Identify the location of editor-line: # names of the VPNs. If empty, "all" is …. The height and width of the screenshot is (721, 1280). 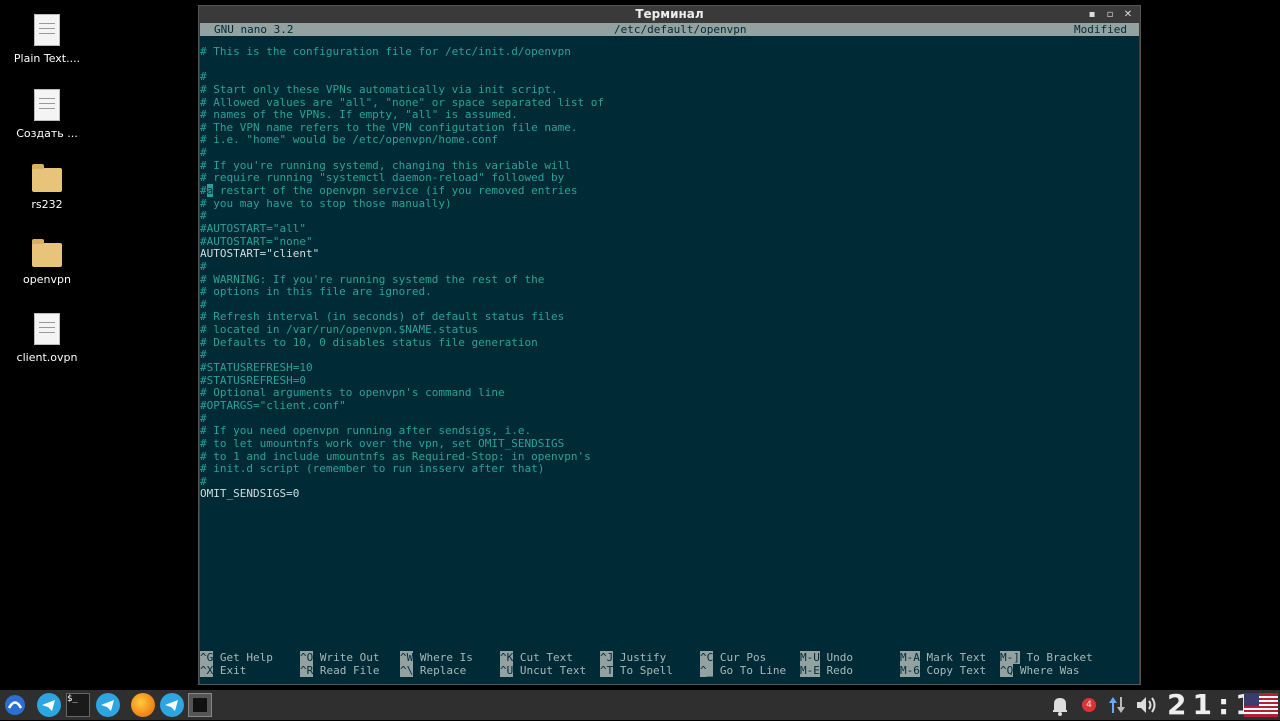
(359, 115).